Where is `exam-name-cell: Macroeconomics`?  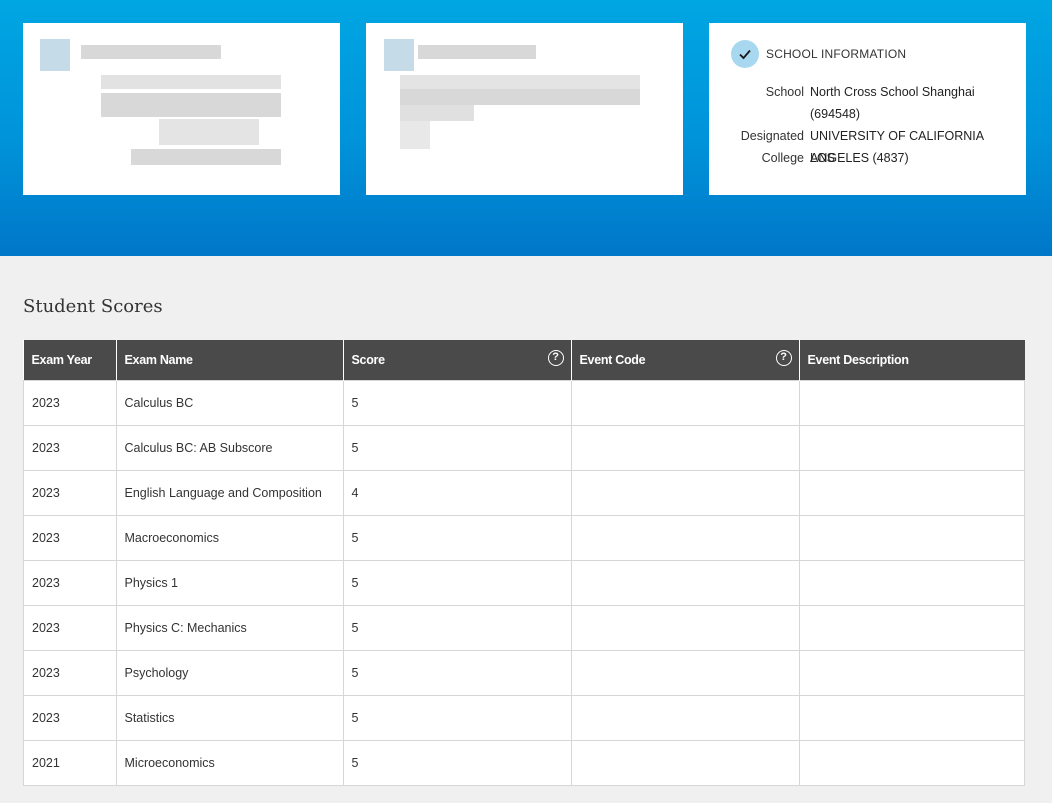 exam-name-cell: Macroeconomics is located at coordinates (229, 538).